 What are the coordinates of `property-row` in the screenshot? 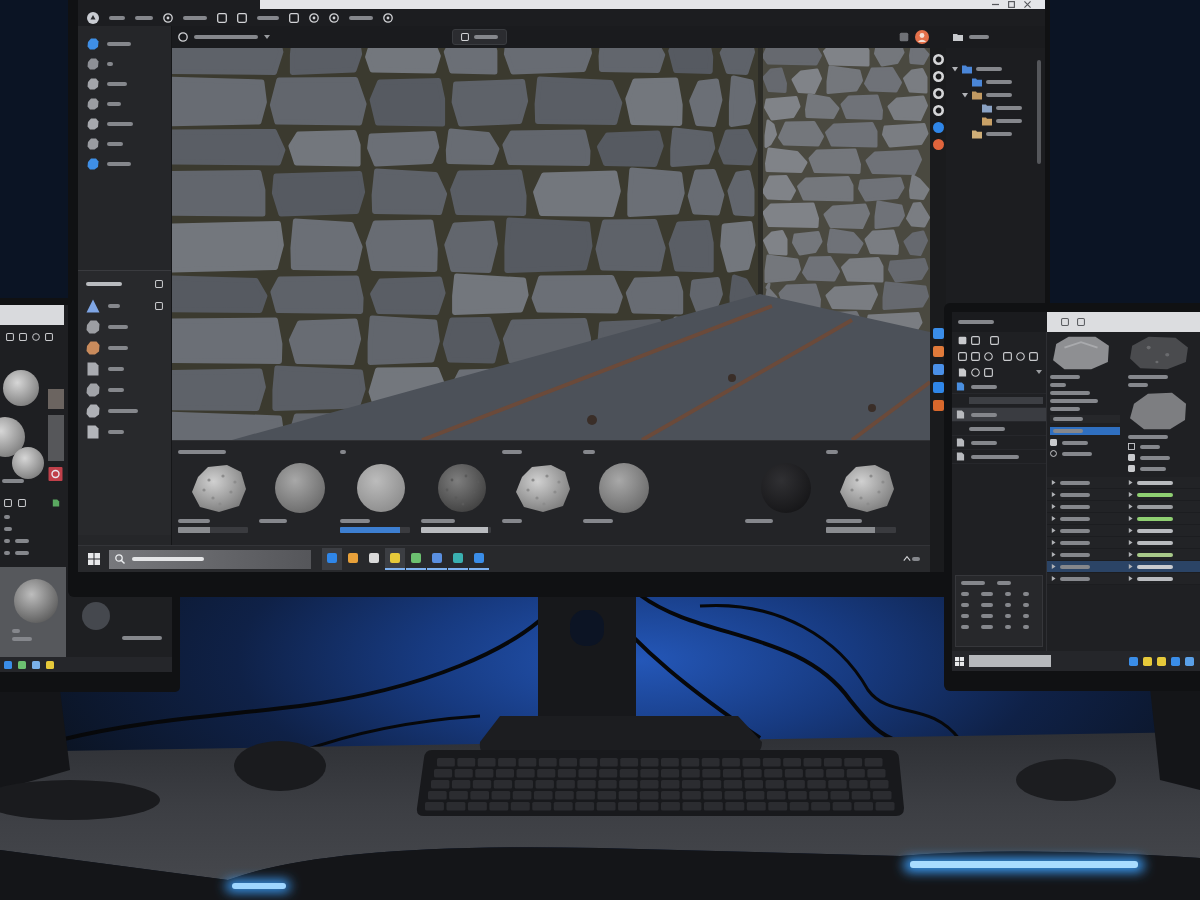 It's located at (1123, 567).